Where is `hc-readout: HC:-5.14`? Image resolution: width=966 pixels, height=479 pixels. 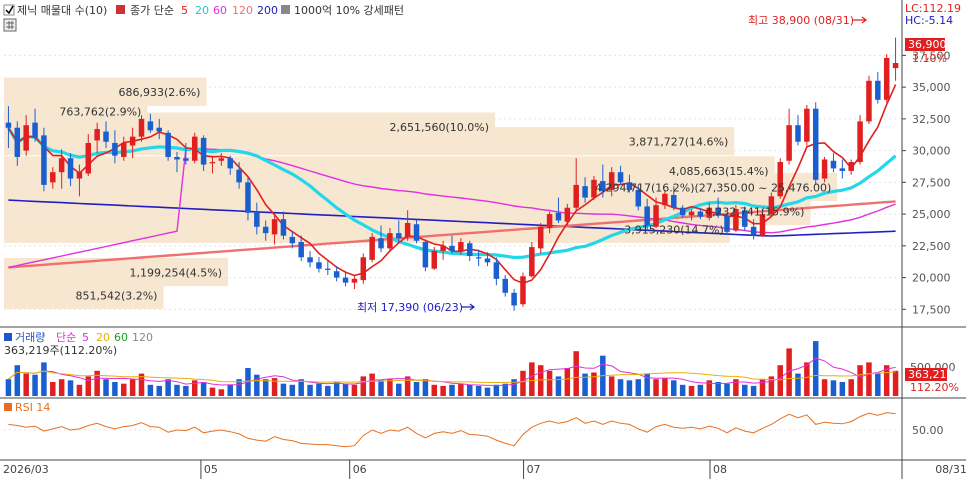
hc-readout: HC:-5.14 is located at coordinates (929, 20).